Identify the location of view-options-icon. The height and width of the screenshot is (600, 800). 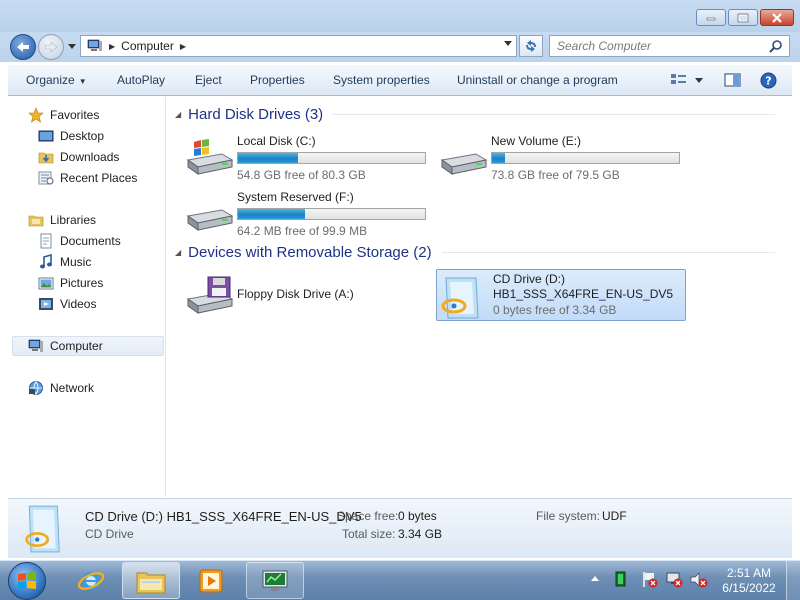
(687, 79).